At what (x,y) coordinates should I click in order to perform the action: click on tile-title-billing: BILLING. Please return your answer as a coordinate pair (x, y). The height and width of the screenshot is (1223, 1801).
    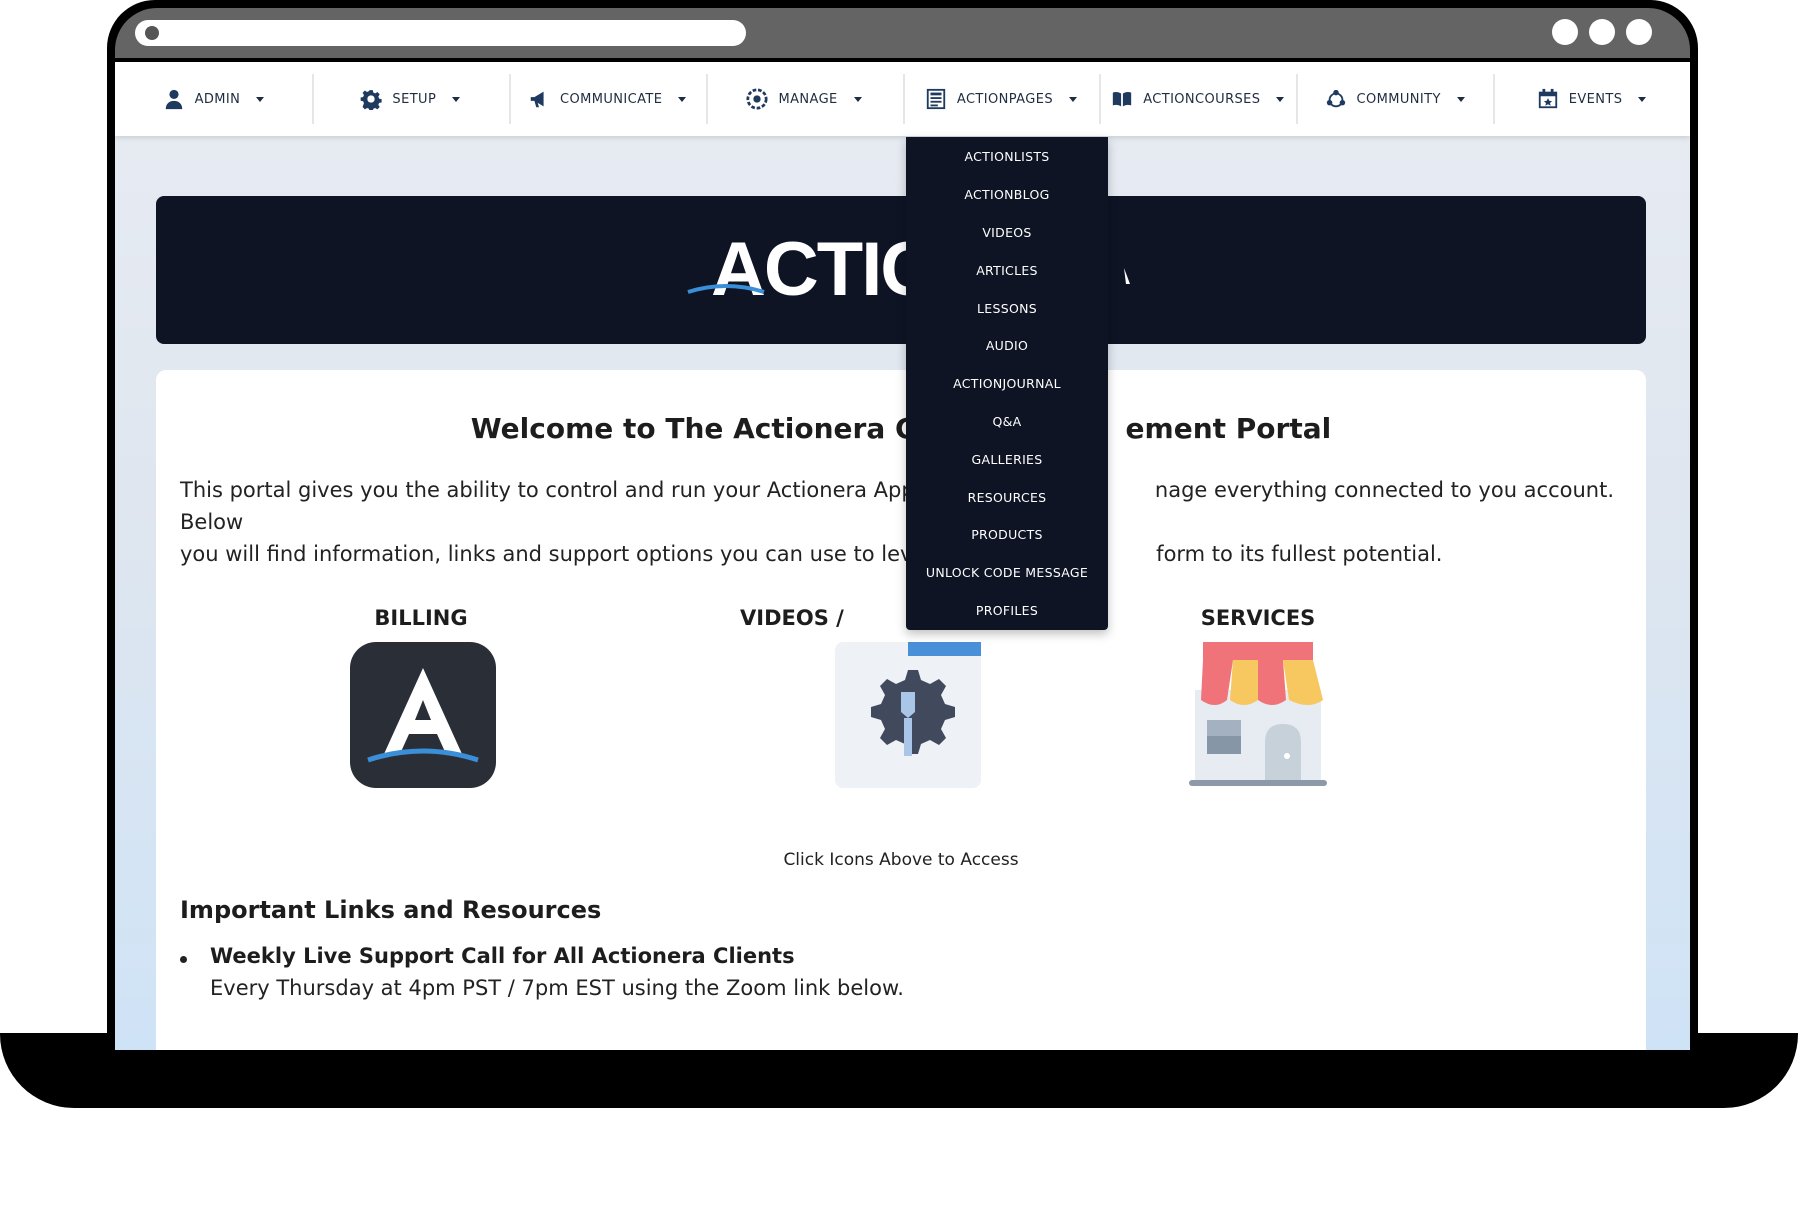
    Looking at the image, I should click on (421, 618).